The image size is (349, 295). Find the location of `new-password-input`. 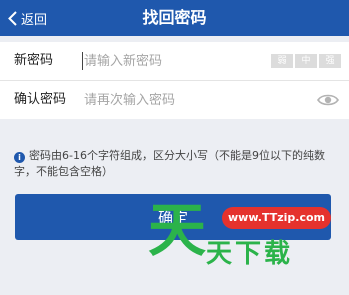

new-password-input is located at coordinates (173, 61).